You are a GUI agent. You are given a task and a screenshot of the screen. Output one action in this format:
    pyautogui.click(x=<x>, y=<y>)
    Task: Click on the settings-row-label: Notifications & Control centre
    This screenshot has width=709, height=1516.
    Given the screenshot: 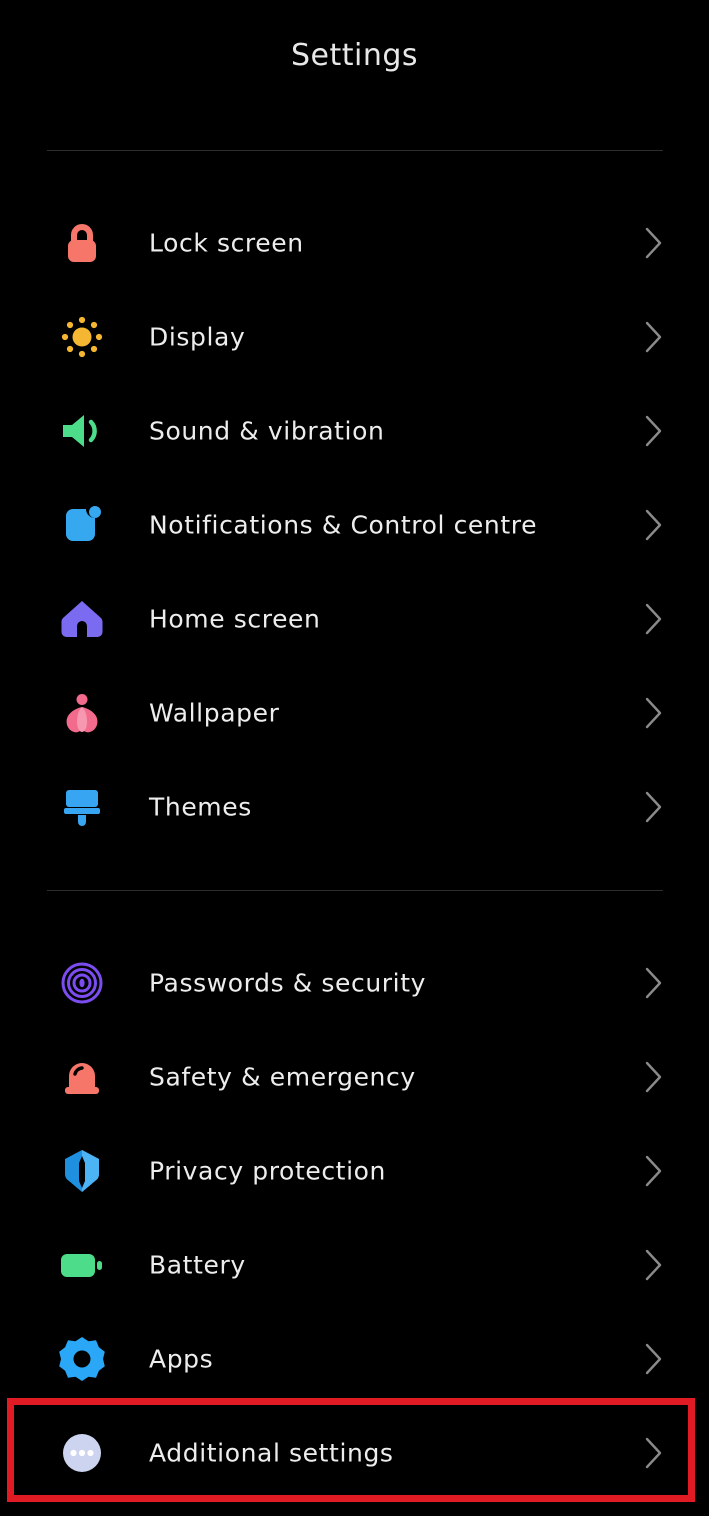 What is the action you would take?
    pyautogui.click(x=343, y=525)
    